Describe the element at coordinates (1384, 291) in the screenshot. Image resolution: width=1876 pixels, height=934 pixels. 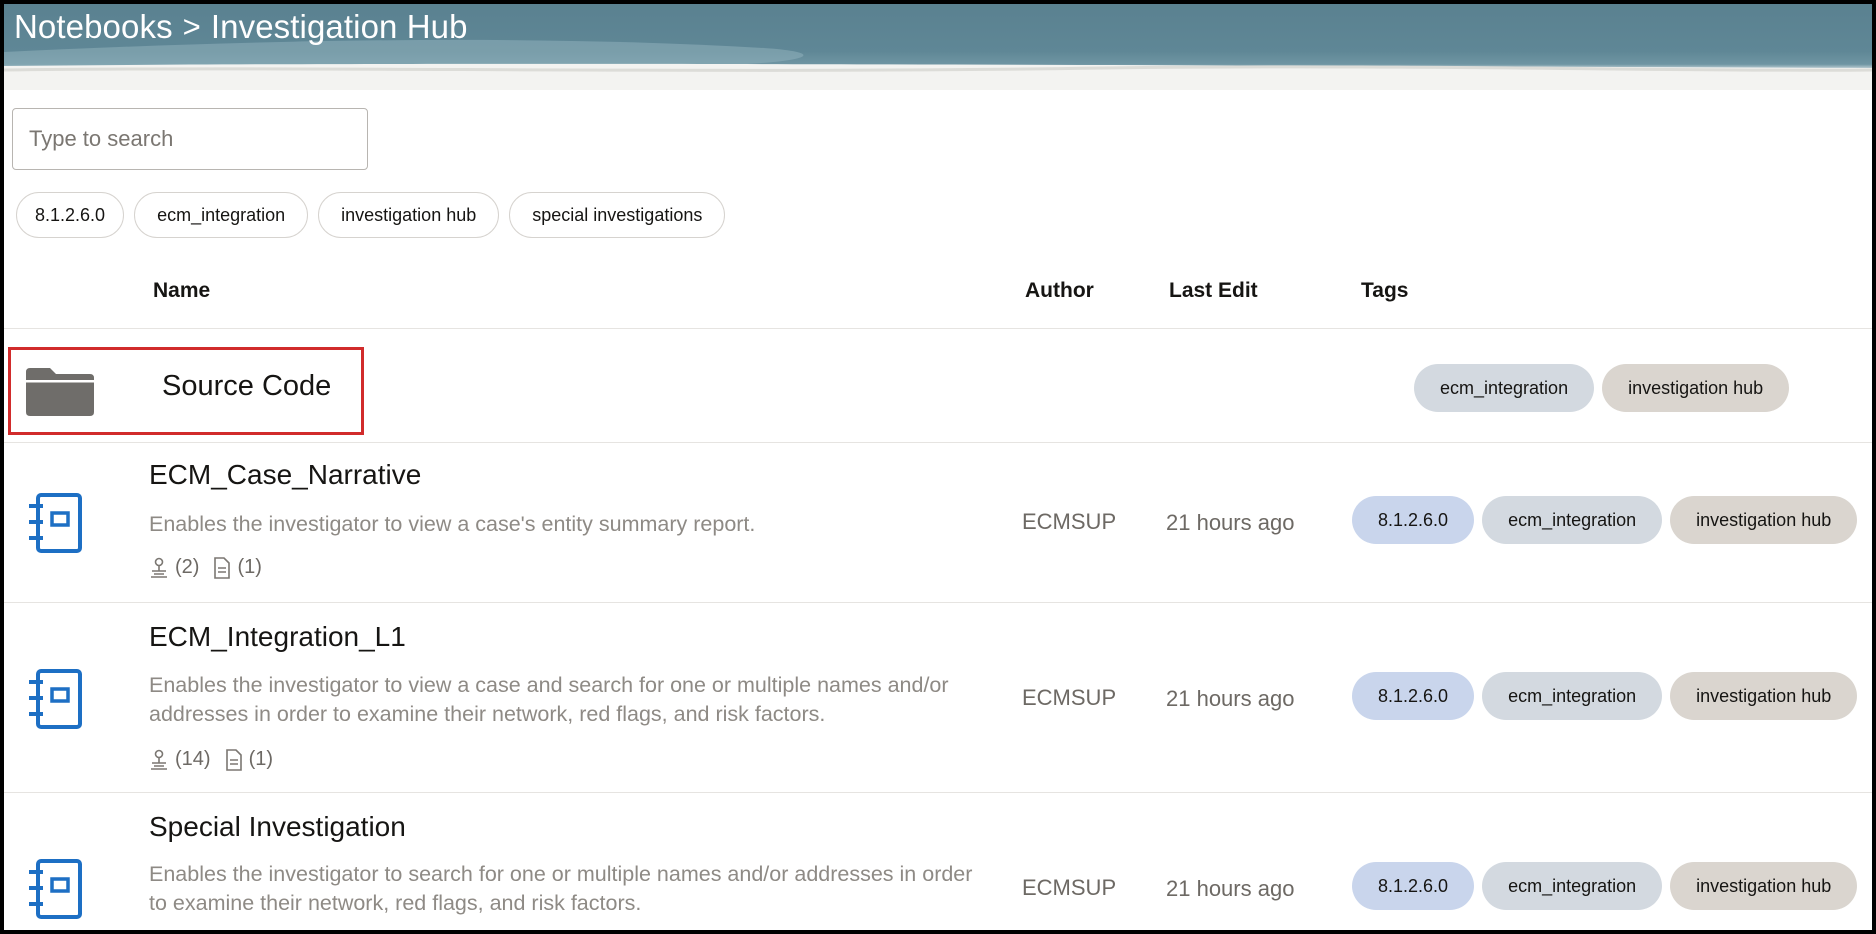
I see `column-header-tags: Tags` at that location.